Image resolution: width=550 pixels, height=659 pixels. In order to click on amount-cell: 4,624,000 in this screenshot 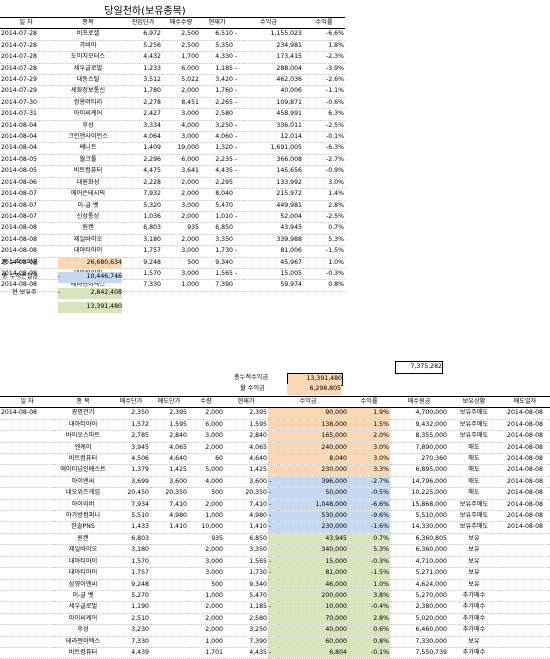, I will do `click(419, 585)`.